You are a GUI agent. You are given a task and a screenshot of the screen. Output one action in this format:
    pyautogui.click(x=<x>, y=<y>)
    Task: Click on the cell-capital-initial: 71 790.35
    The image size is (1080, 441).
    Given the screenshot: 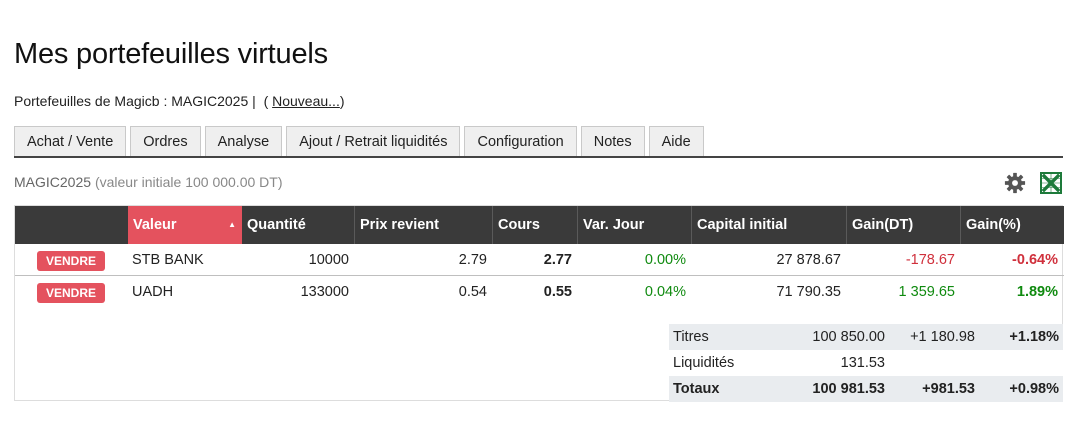 What is the action you would take?
    pyautogui.click(x=808, y=292)
    